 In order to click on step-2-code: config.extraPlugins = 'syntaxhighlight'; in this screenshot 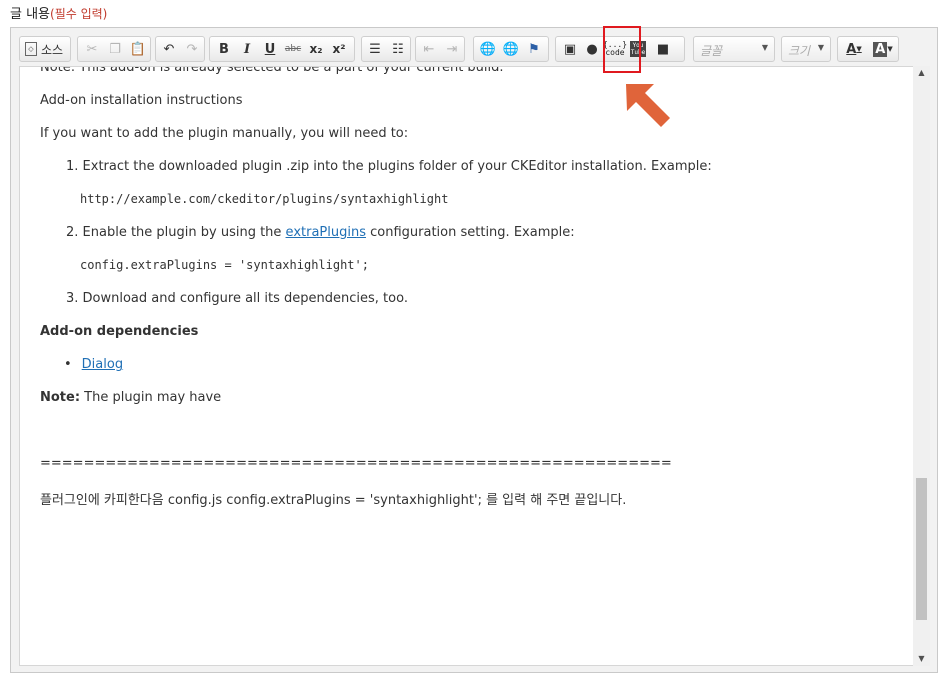, I will do `click(224, 265)`.